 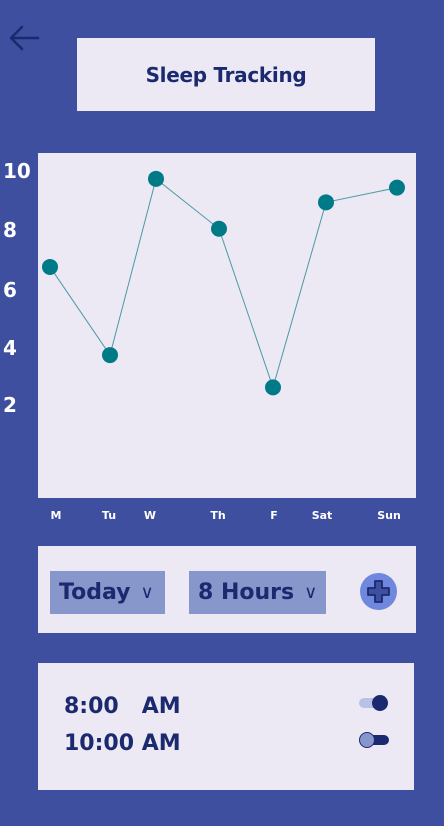 I want to click on duration-dropdown-label: 8 Hours, so click(x=246, y=592).